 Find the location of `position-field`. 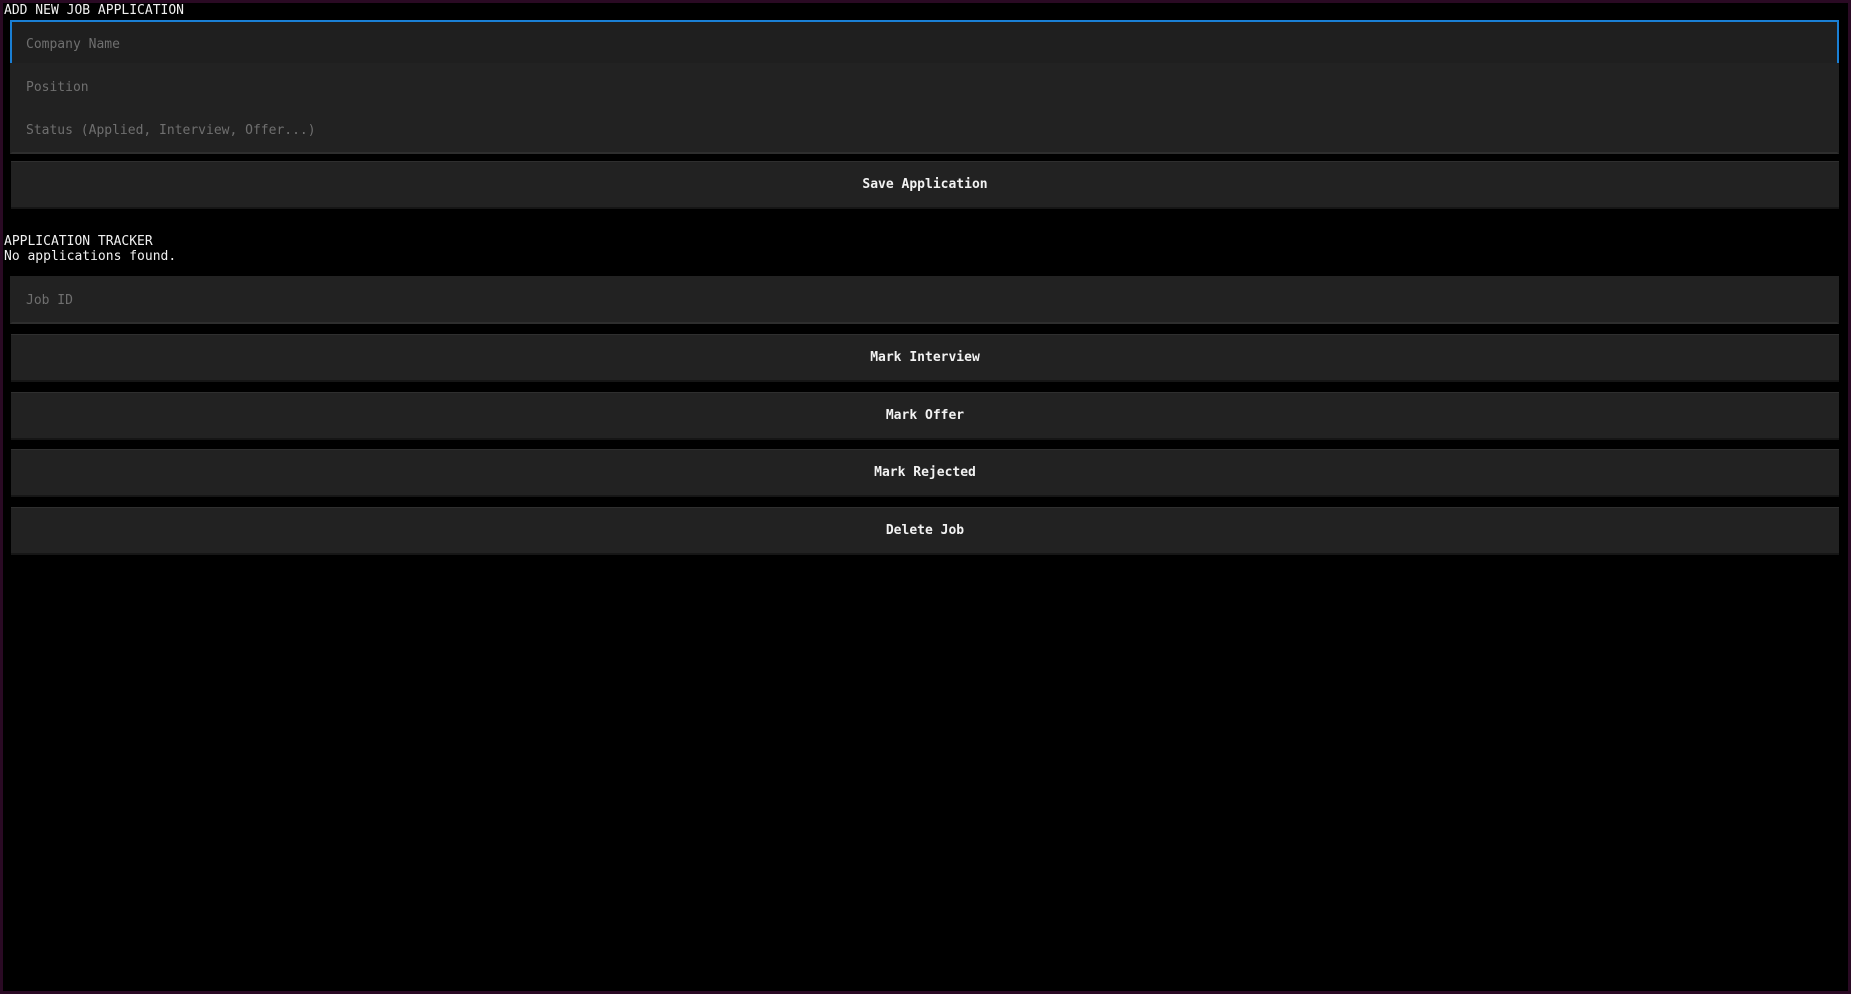

position-field is located at coordinates (924, 87).